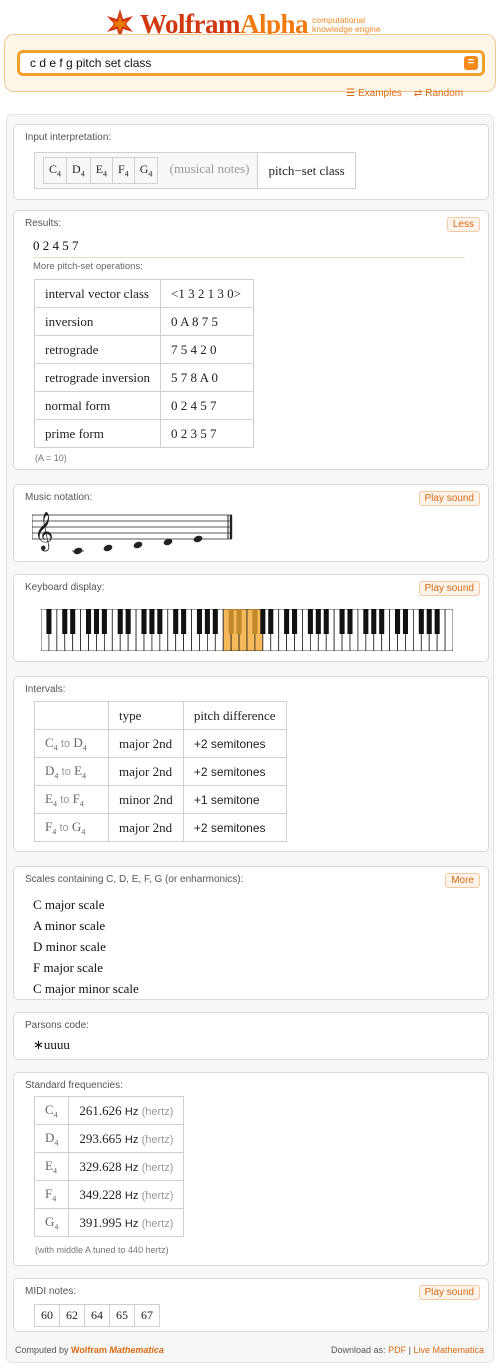 The height and width of the screenshot is (1369, 500). What do you see at coordinates (76, 798) in the screenshot?
I see `note-letter: F` at bounding box center [76, 798].